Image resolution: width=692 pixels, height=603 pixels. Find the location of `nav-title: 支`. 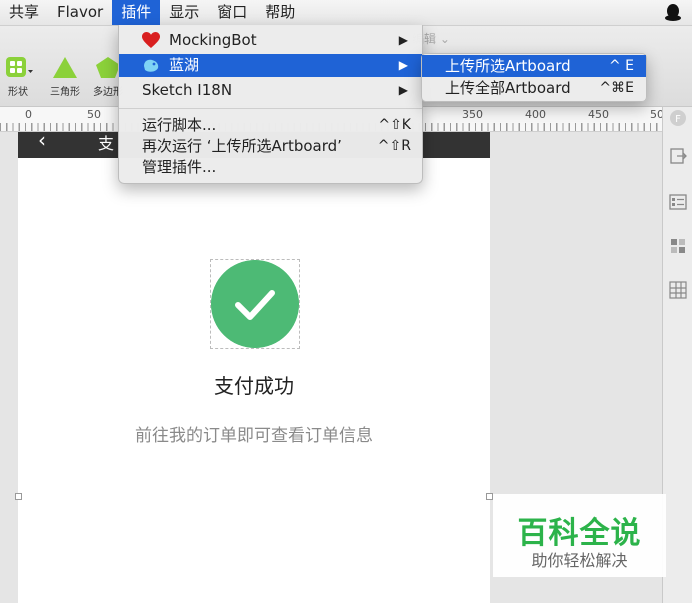

nav-title: 支 is located at coordinates (106, 143).